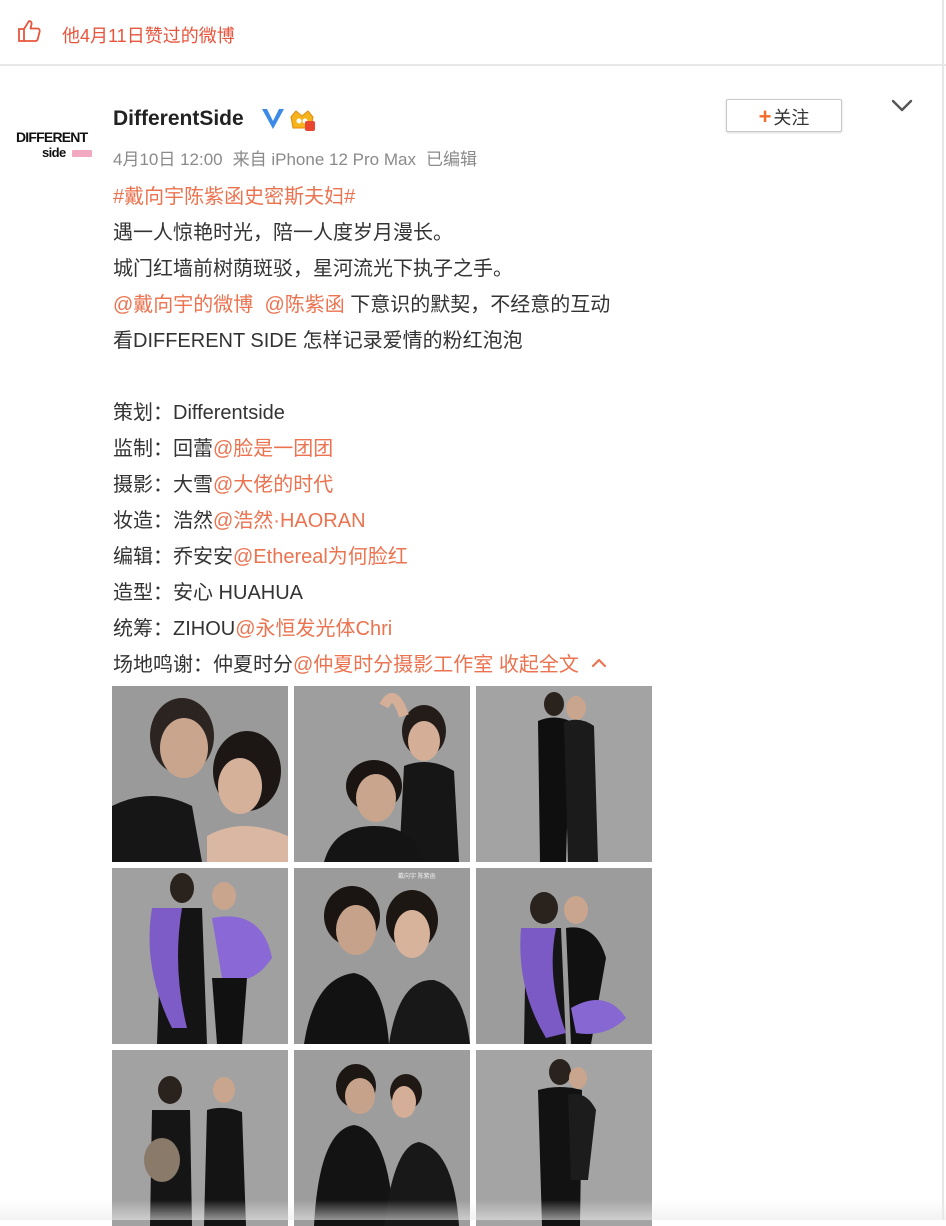 This screenshot has width=946, height=1226. I want to click on credit-line: 统筹：ZIHOU@永恒发光体Chri, so click(253, 629).